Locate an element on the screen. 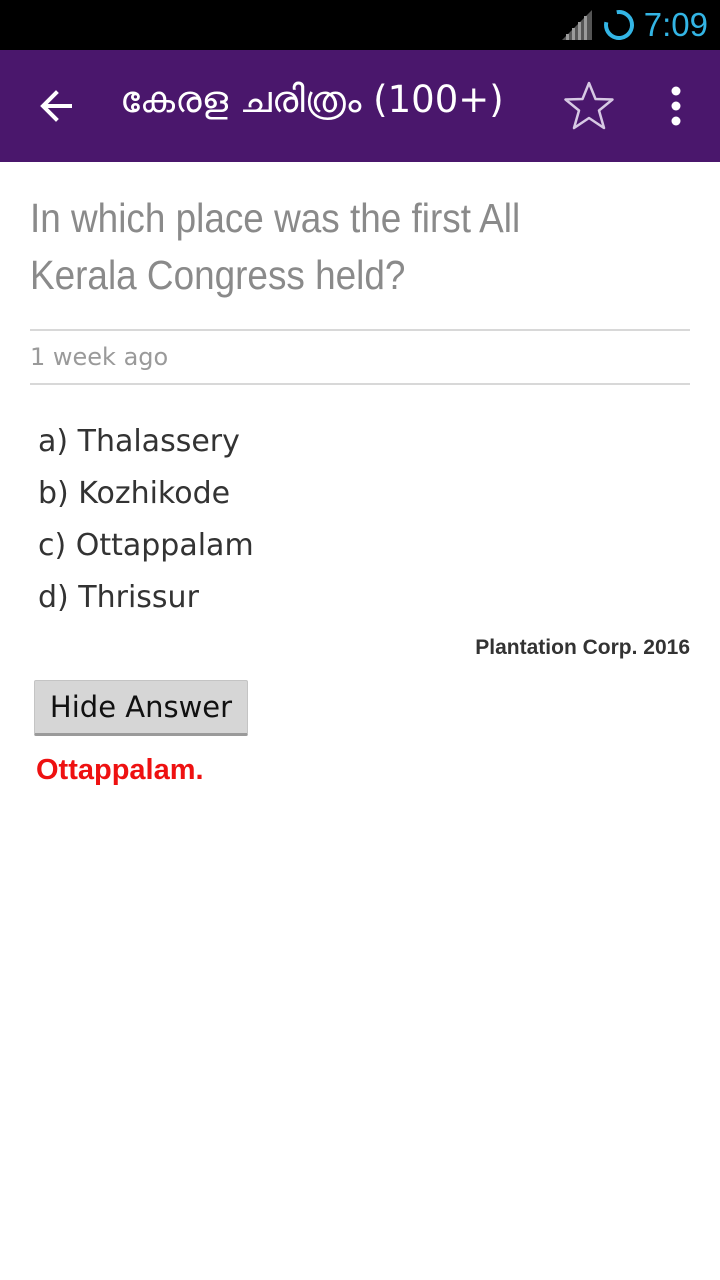 Image resolution: width=720 pixels, height=1280 pixels. option-b: b) Kozhikode is located at coordinates (134, 493).